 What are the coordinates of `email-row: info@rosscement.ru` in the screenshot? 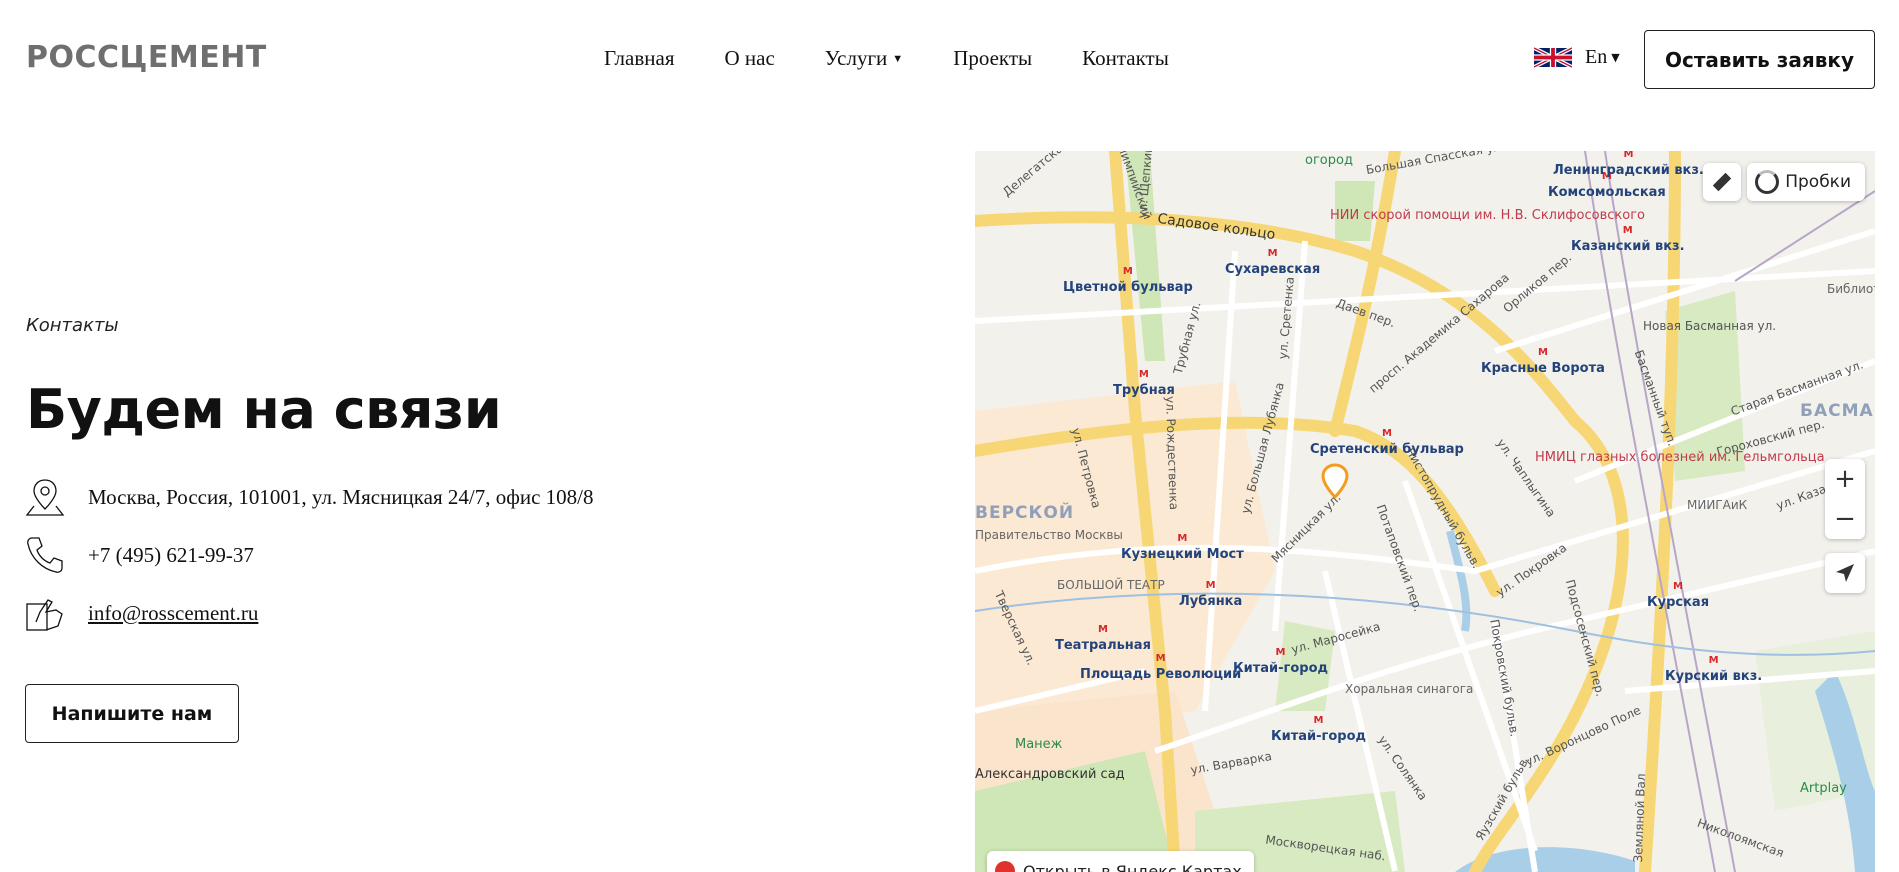 It's located at (141, 613).